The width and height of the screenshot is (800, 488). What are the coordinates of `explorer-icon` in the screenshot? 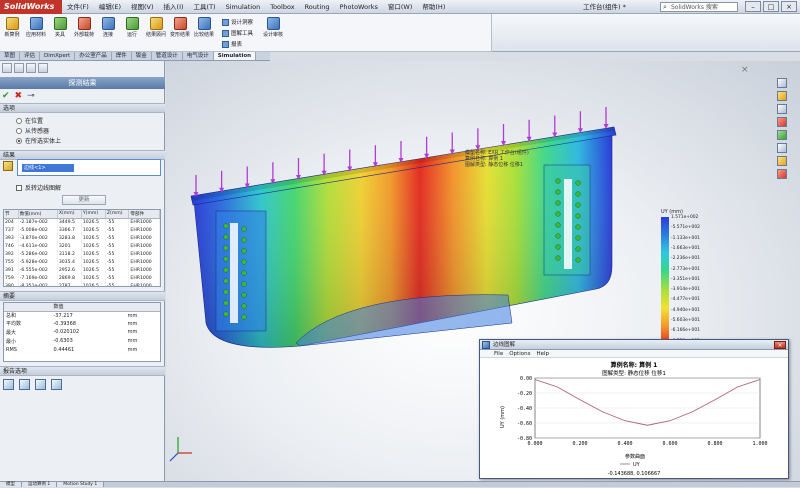 It's located at (782, 109).